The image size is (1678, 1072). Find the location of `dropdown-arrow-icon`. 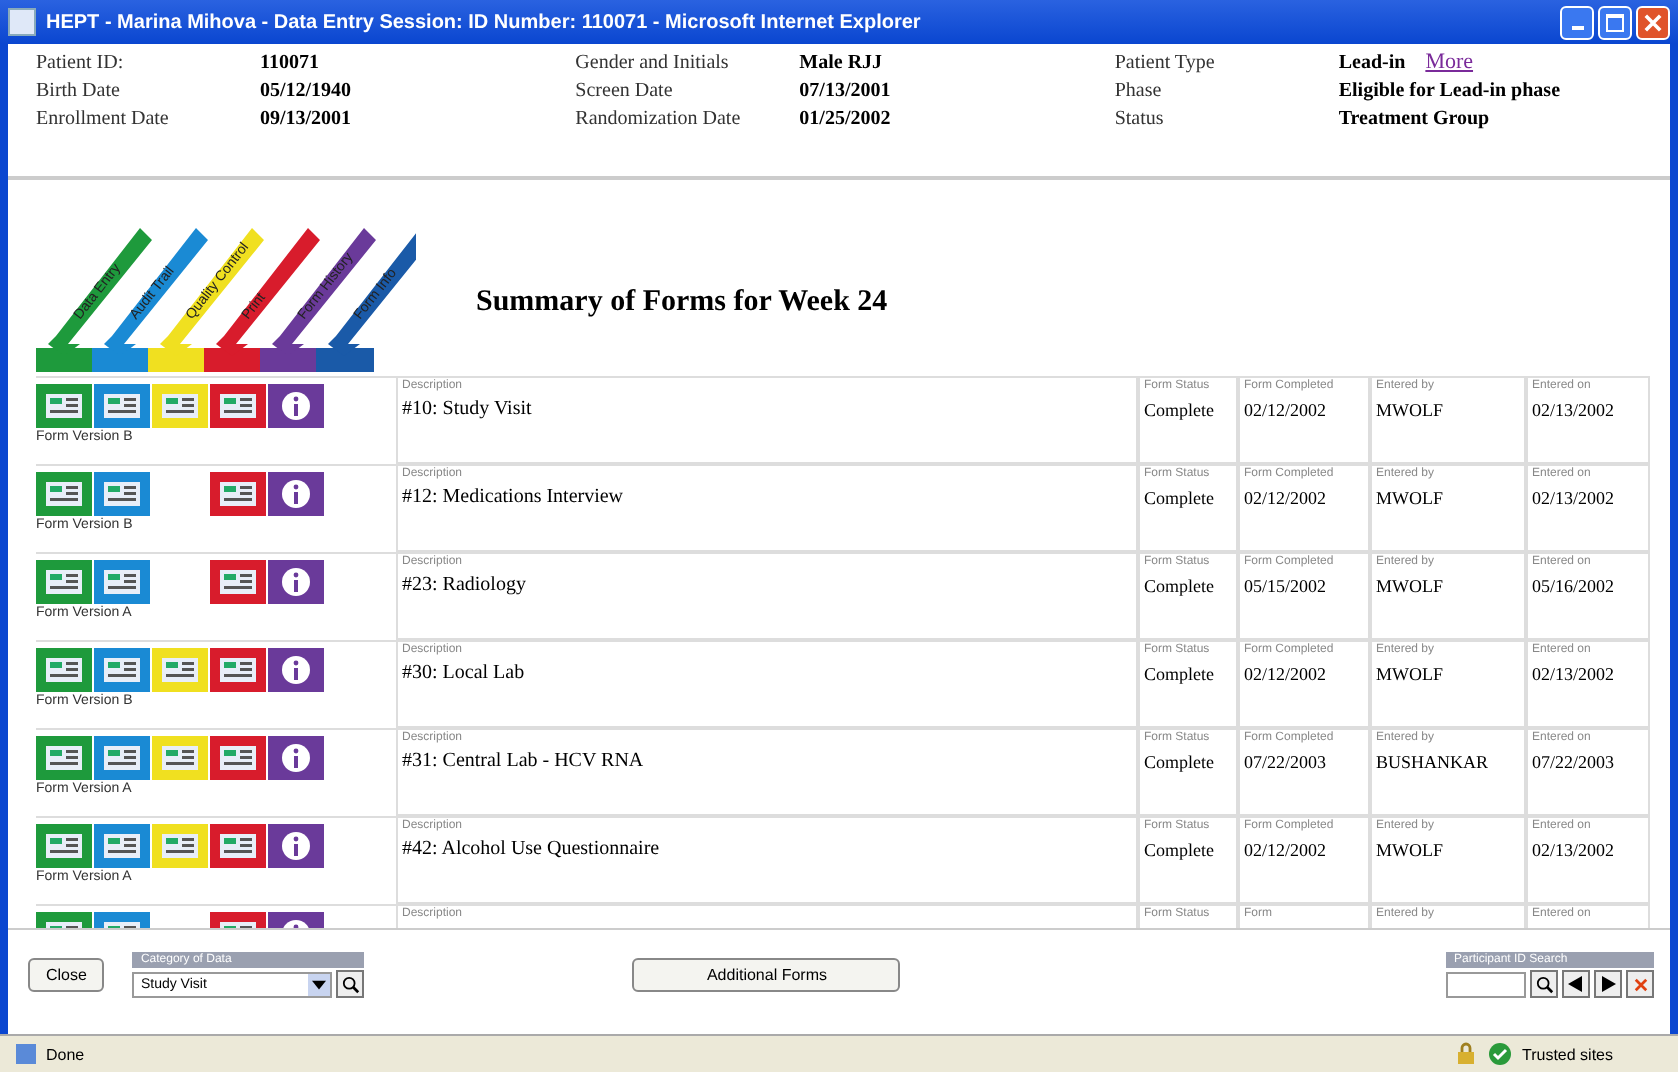

dropdown-arrow-icon is located at coordinates (319, 984).